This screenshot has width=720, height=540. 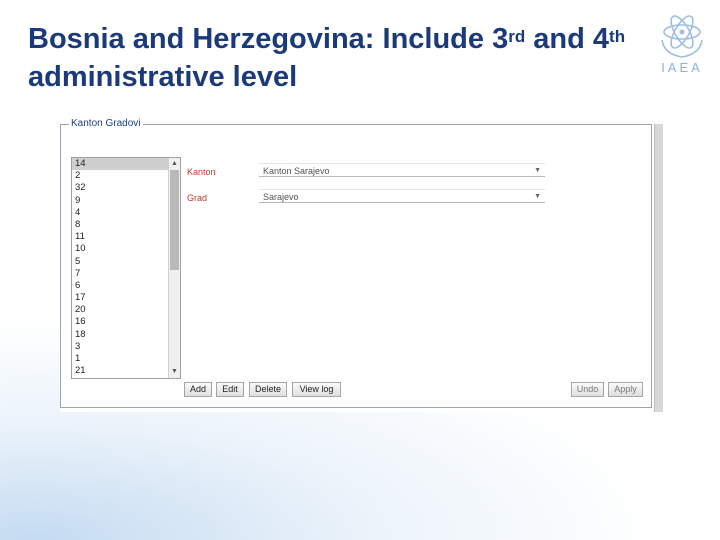 I want to click on list-items: 14 2 32 9 4 8 11 10 5 7 6 17 20 16 18 3 1 21, so click(x=126, y=267).